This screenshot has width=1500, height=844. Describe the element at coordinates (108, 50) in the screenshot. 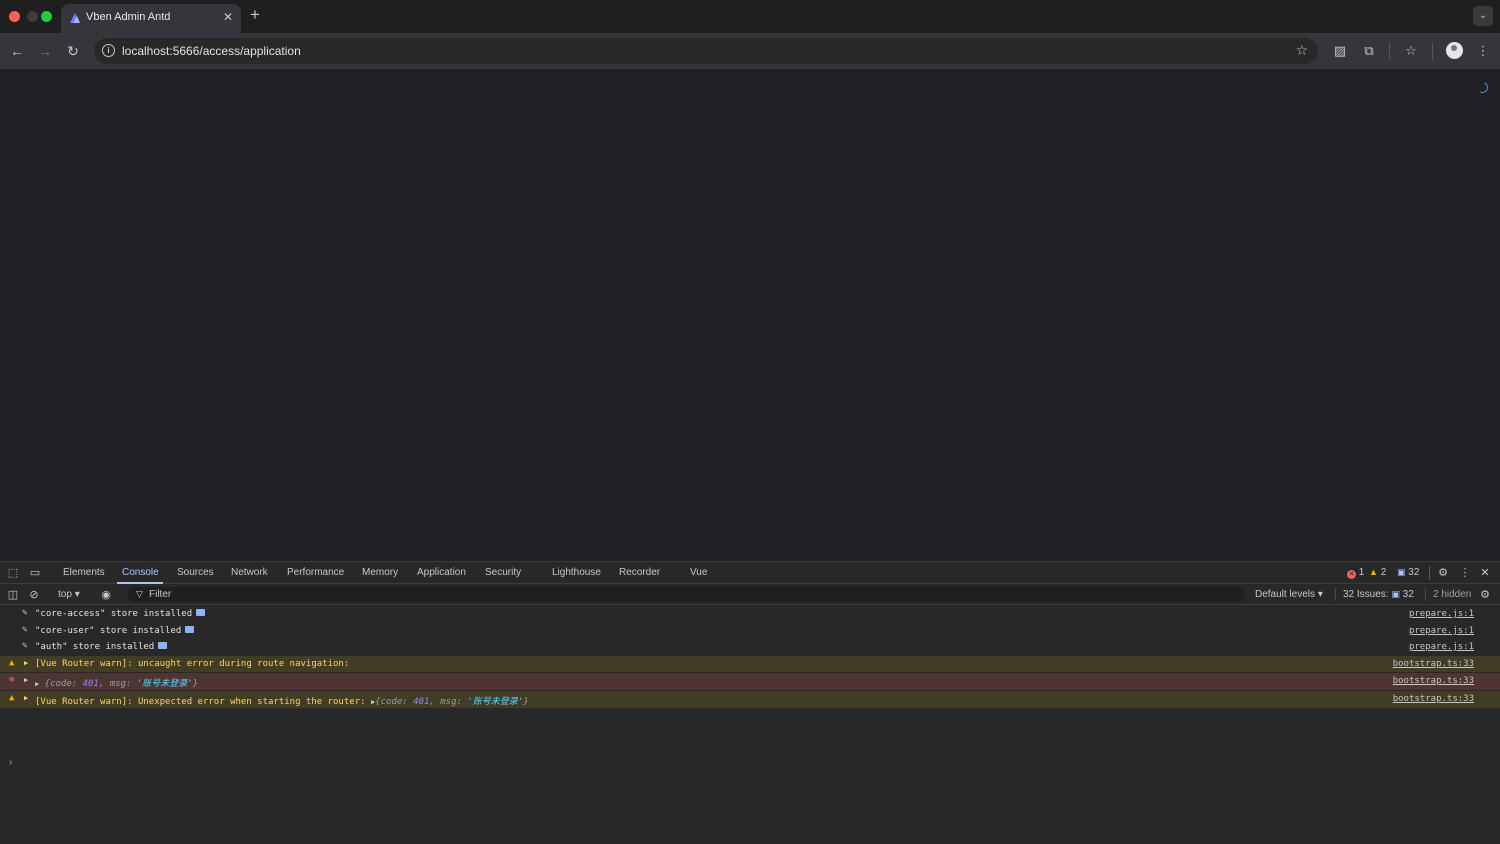

I see `site-info-icon: i` at that location.